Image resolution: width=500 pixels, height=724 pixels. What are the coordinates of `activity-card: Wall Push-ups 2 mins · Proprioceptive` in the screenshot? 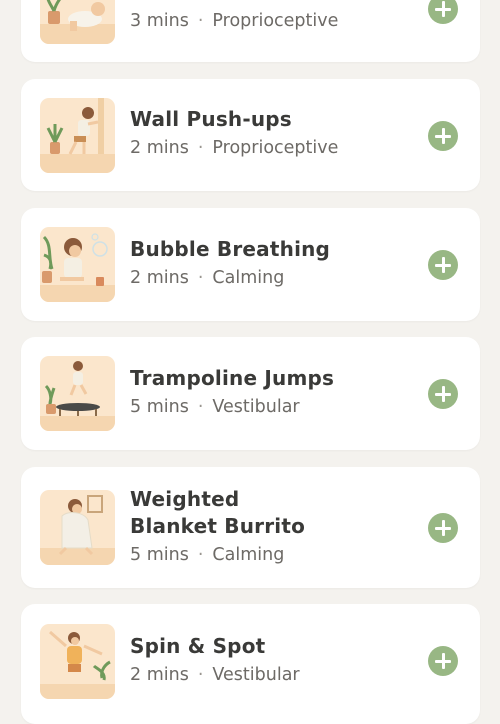 It's located at (250, 135).